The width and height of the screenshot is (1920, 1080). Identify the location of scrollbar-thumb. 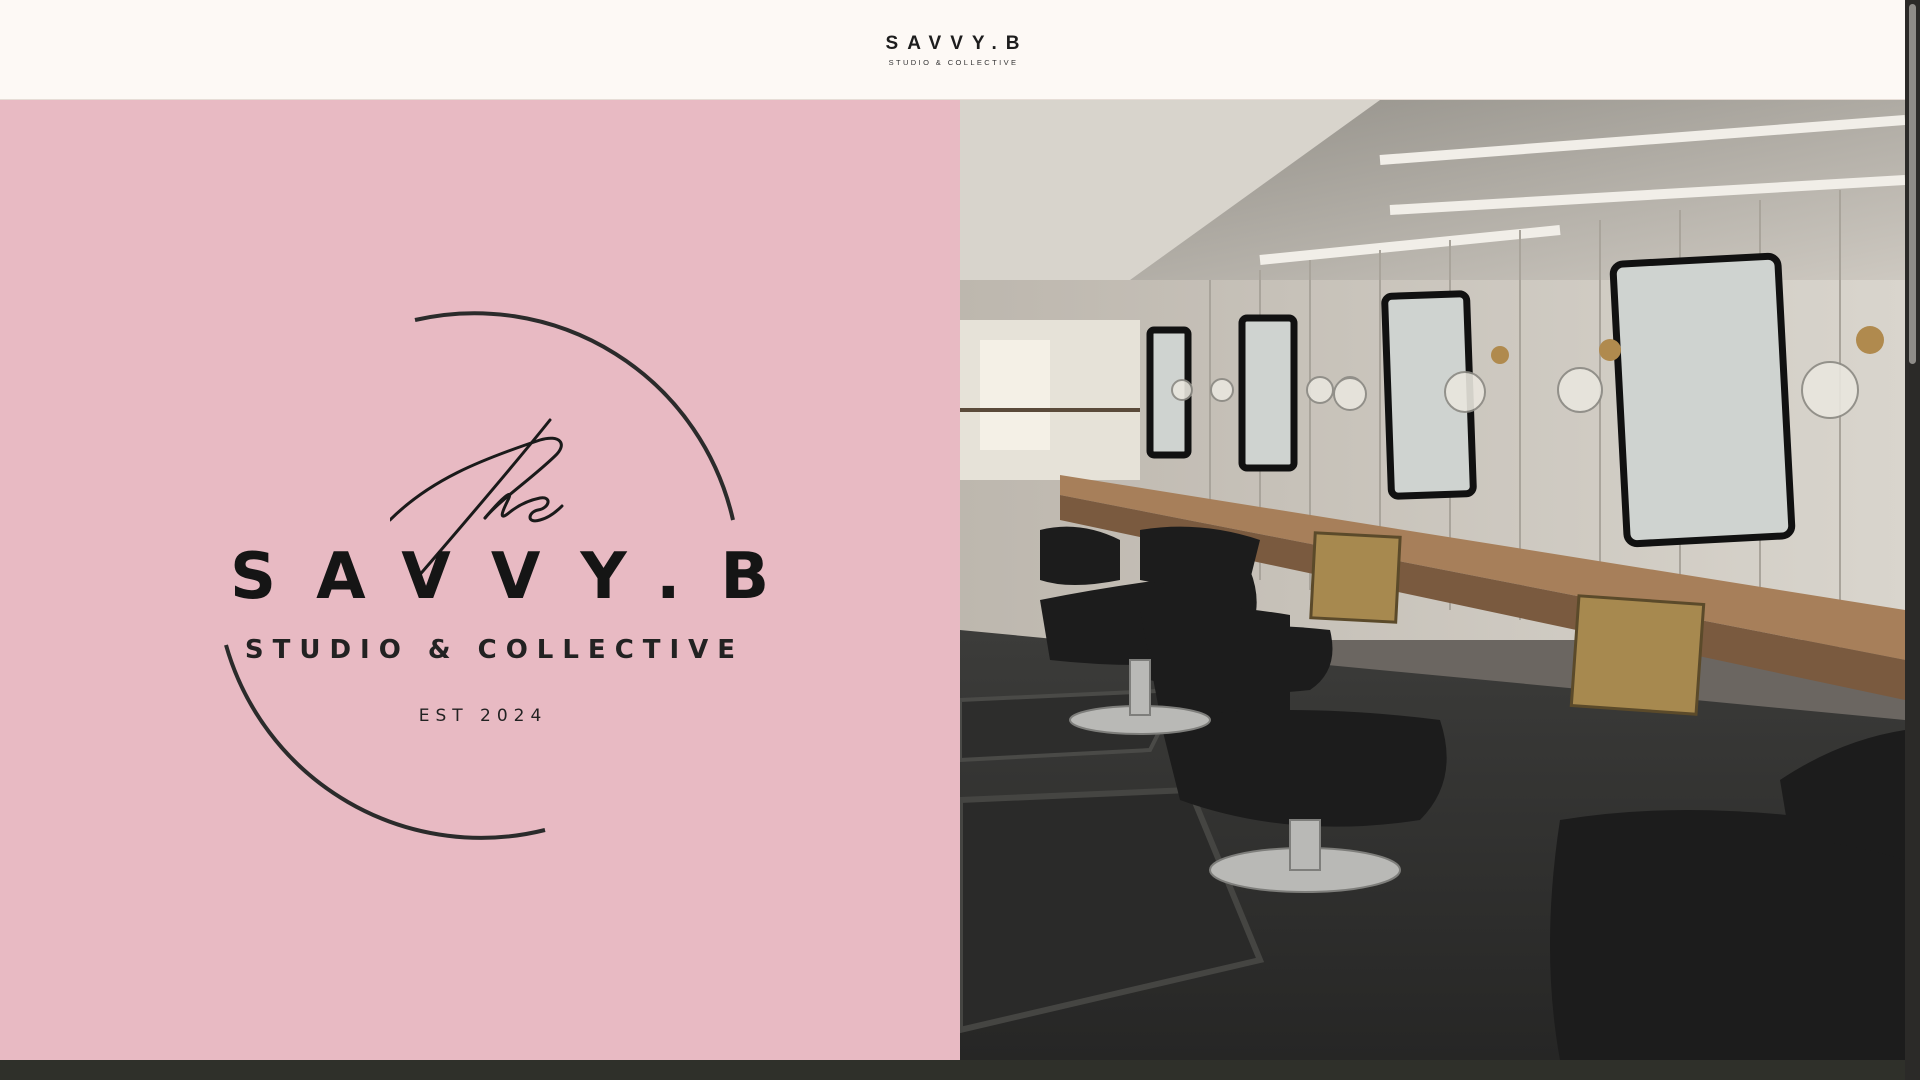
(1912, 184).